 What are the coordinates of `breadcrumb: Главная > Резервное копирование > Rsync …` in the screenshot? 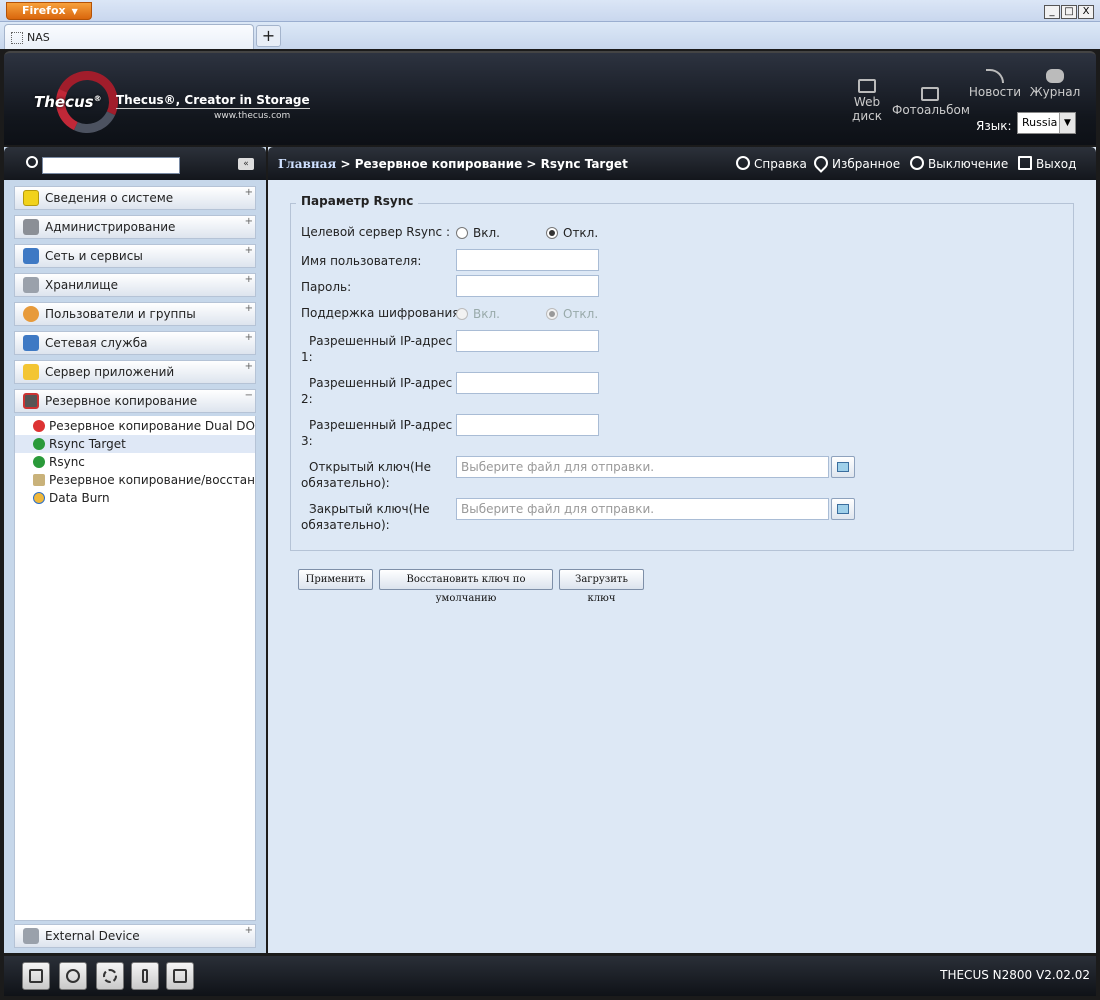 It's located at (453, 164).